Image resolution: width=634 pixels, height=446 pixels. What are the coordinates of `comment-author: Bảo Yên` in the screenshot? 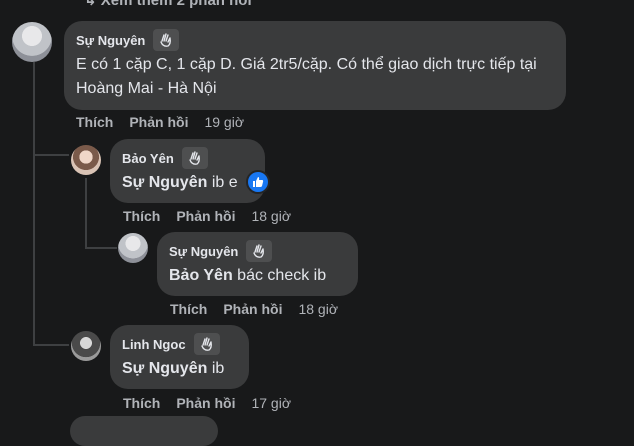 It's located at (148, 158).